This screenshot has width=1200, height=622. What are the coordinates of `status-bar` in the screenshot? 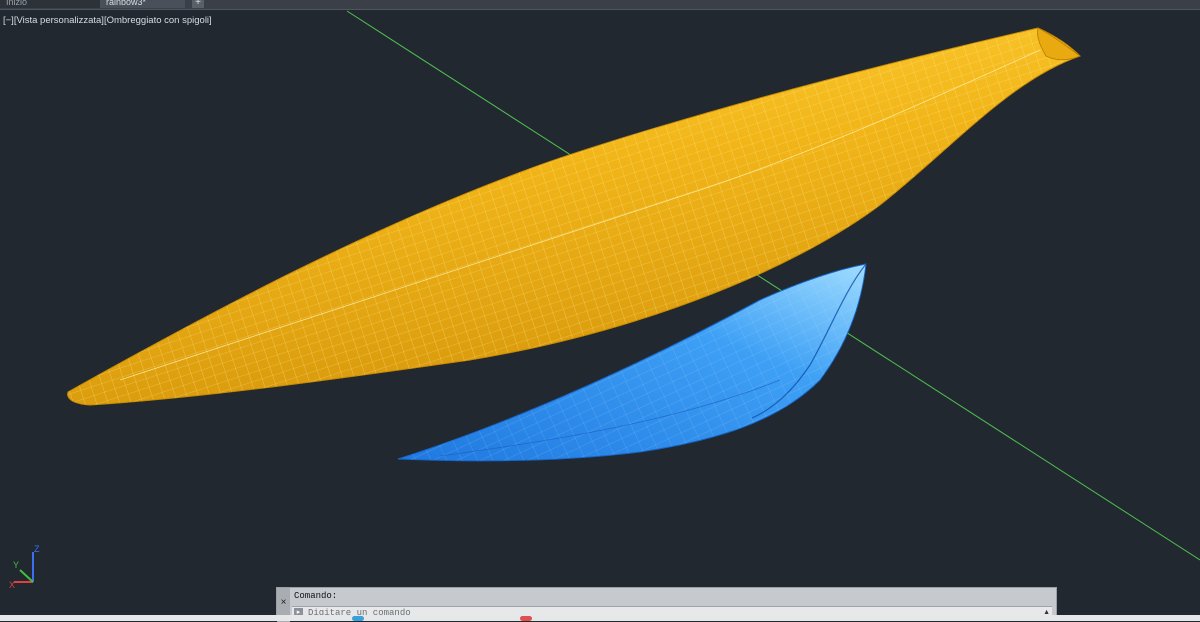 It's located at (600, 618).